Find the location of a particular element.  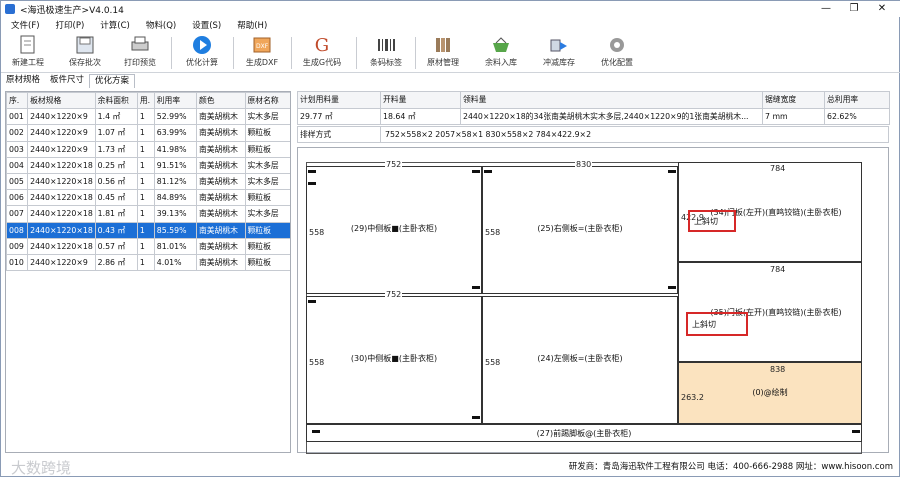

optimize-button: 优化计算 is located at coordinates (202, 53).